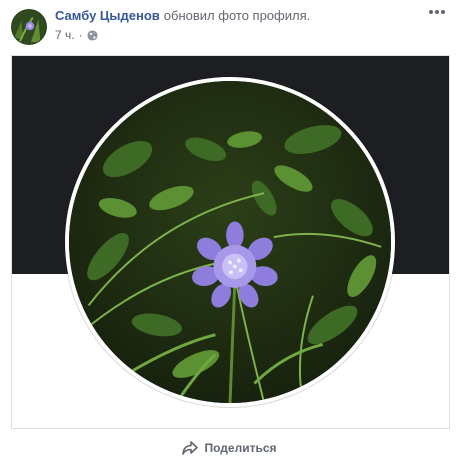 This screenshot has width=459, height=476. I want to click on author-name-link: Самбу Цыденов, so click(107, 15).